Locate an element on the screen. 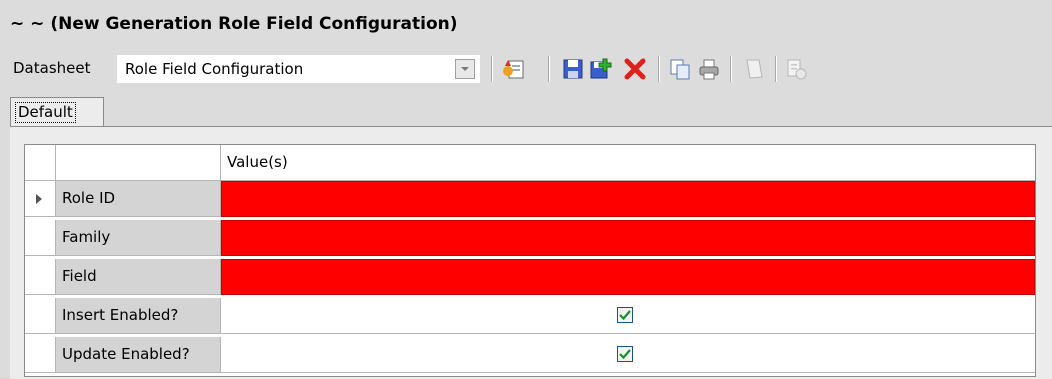 The height and width of the screenshot is (379, 1052). table-row: Role ID is located at coordinates (530, 199).